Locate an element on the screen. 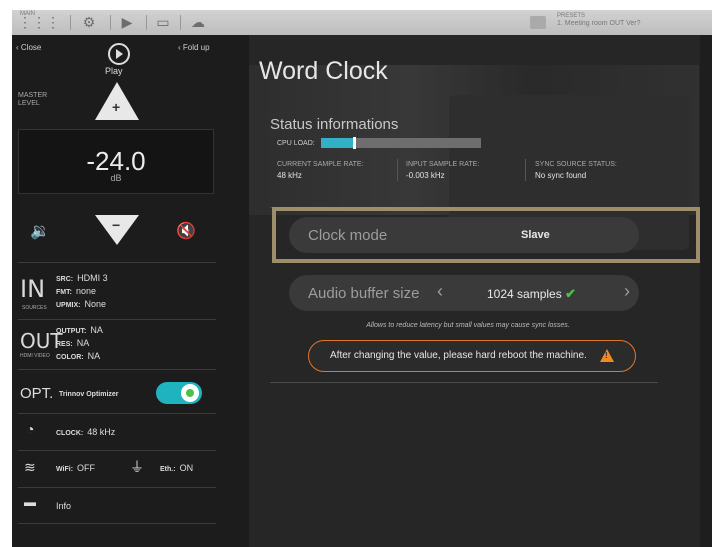 The width and height of the screenshot is (718, 547). warning-triangle-icon is located at coordinates (607, 355).